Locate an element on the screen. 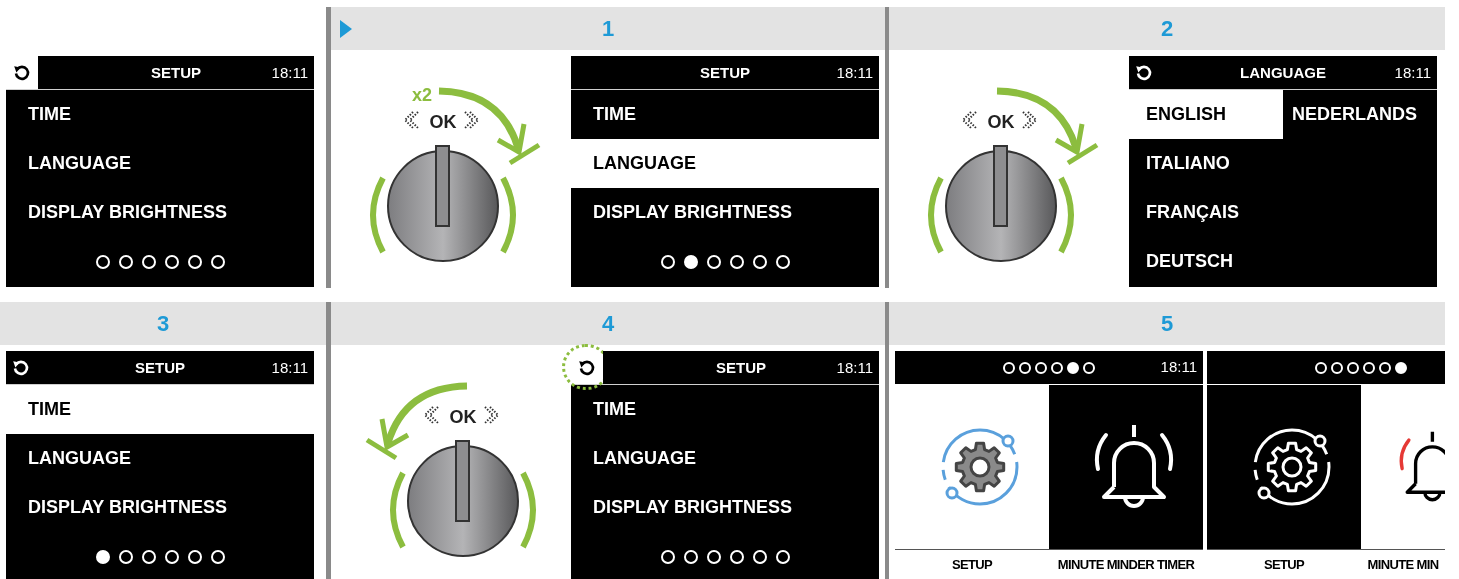  tile-label: MINUTE MINDER TIMER is located at coordinates (1126, 565).